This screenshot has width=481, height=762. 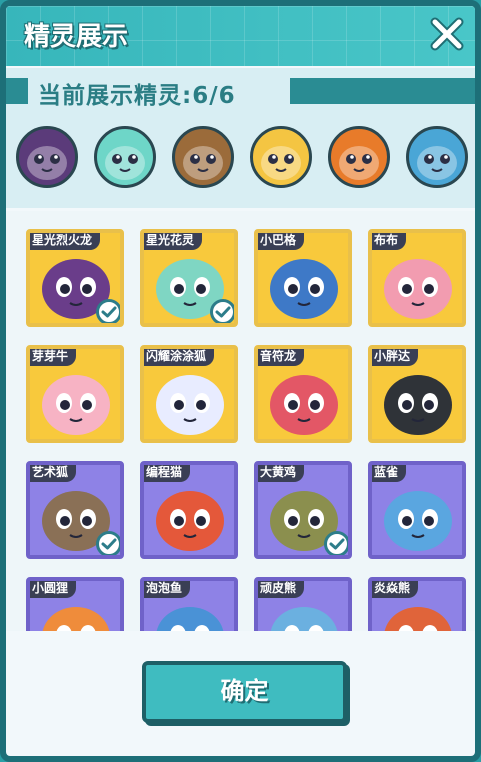 I want to click on sprite-name-label: 泡泡鱼, so click(x=167, y=589).